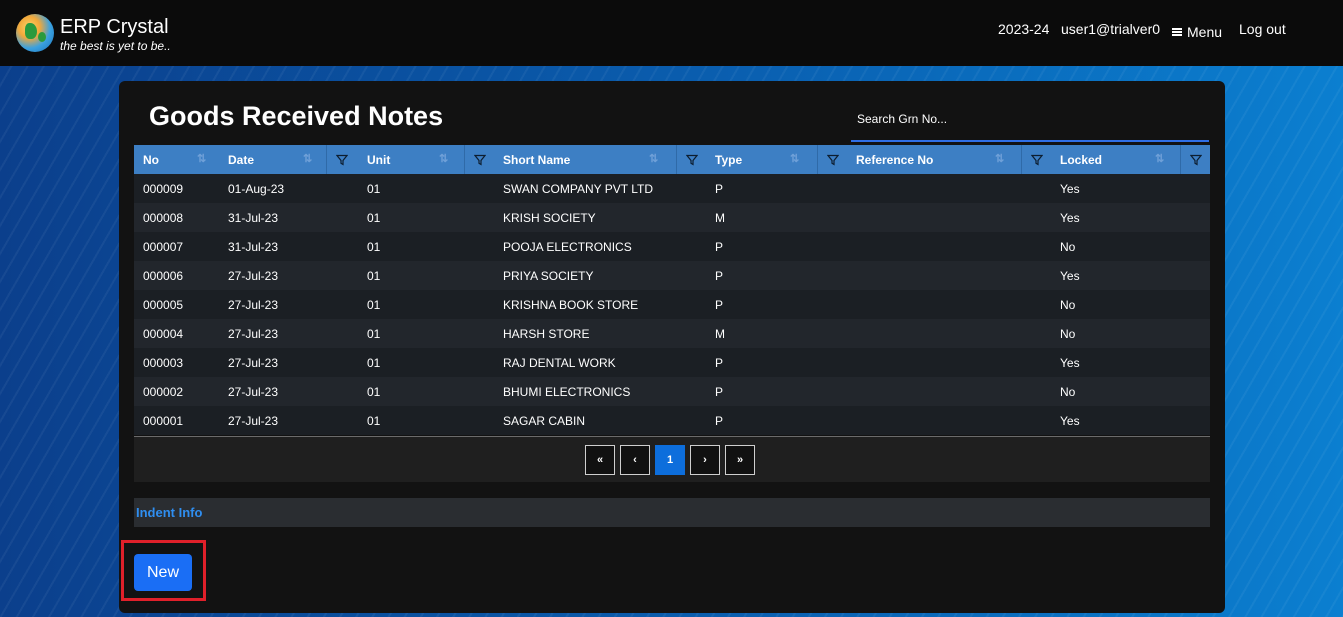  What do you see at coordinates (672, 275) in the screenshot?
I see `table-row: 000006 27-Jul-23 01 PRIYA SOCIETY P Yes` at bounding box center [672, 275].